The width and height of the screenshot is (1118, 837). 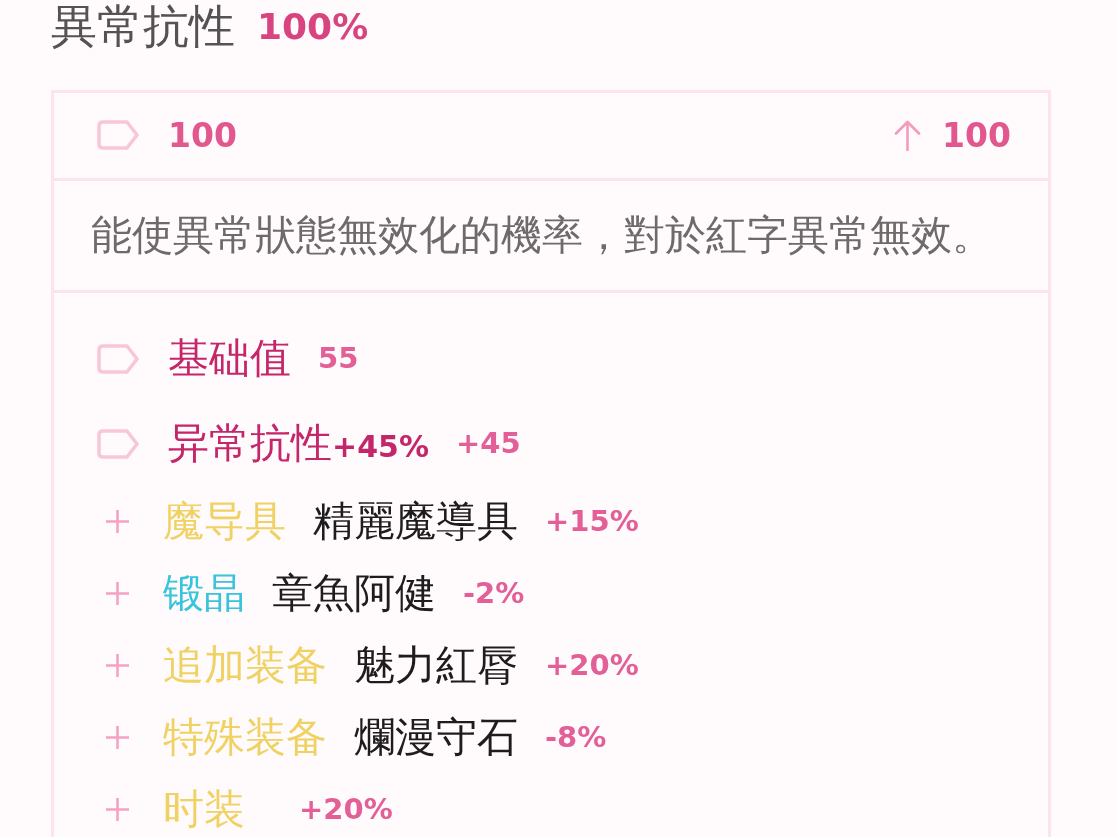 What do you see at coordinates (338, 359) in the screenshot?
I see `breakdown-value: 55` at bounding box center [338, 359].